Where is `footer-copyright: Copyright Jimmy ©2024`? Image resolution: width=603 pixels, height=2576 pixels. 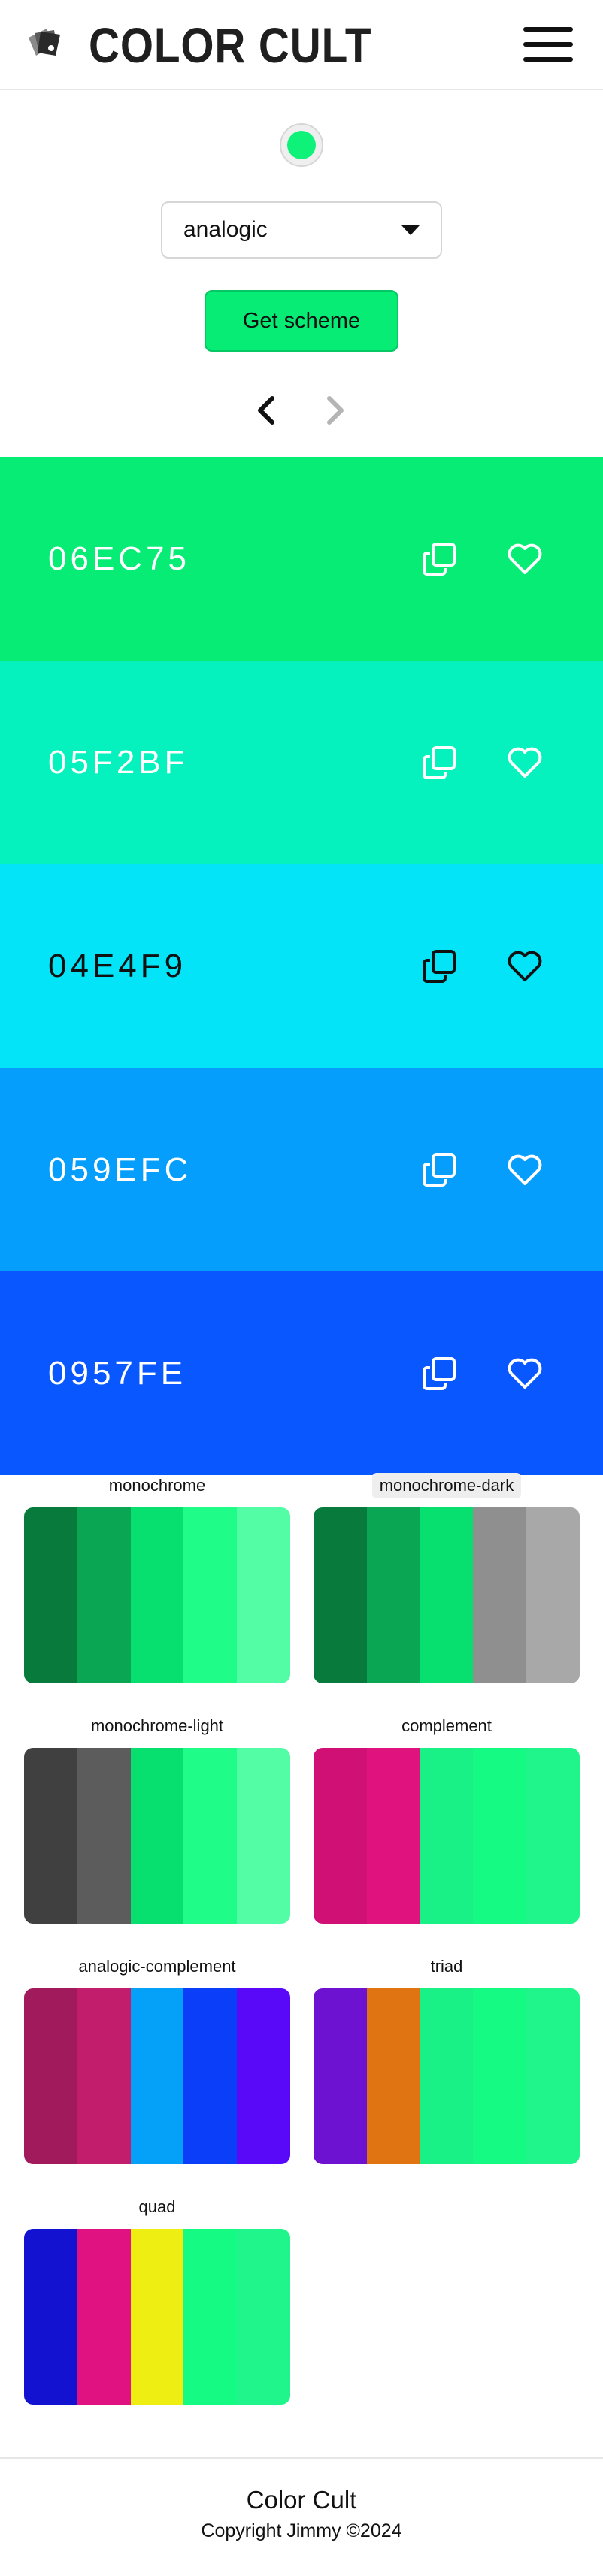 footer-copyright: Copyright Jimmy ©2024 is located at coordinates (301, 2531).